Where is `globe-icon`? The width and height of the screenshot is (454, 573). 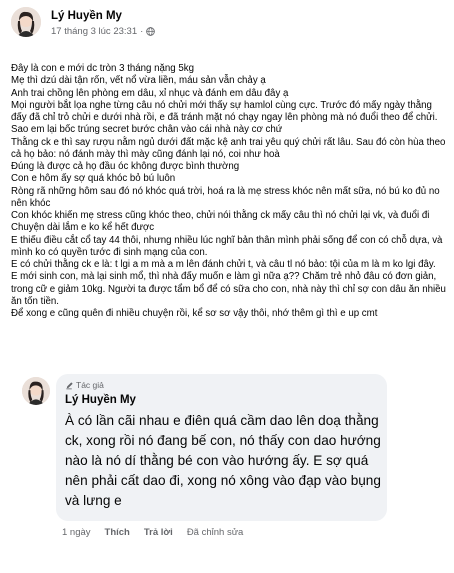
globe-icon is located at coordinates (151, 31).